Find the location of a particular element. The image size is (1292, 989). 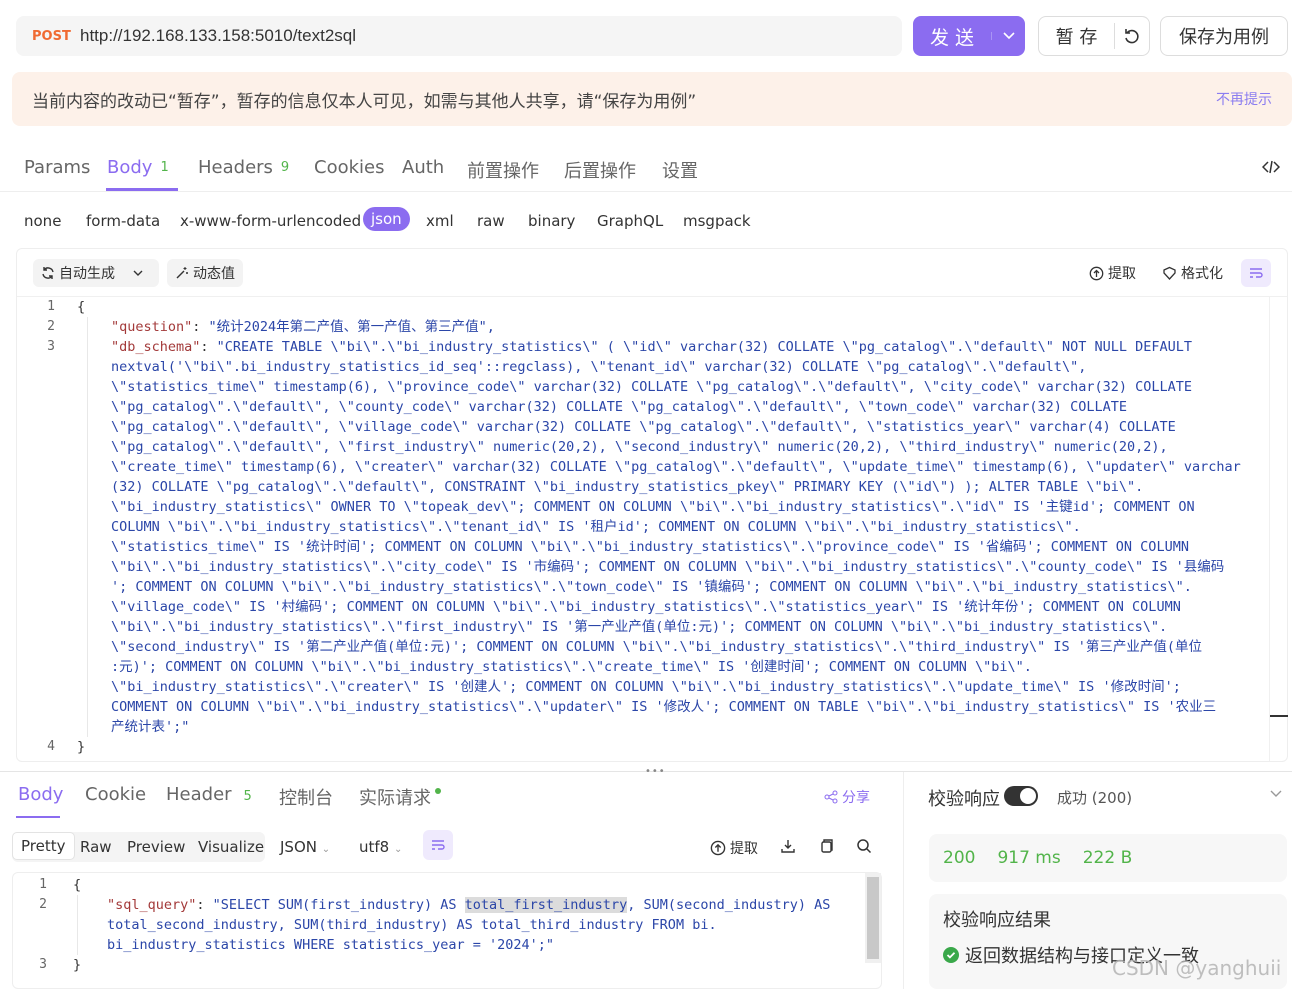

wrap-toggle is located at coordinates (1256, 273).